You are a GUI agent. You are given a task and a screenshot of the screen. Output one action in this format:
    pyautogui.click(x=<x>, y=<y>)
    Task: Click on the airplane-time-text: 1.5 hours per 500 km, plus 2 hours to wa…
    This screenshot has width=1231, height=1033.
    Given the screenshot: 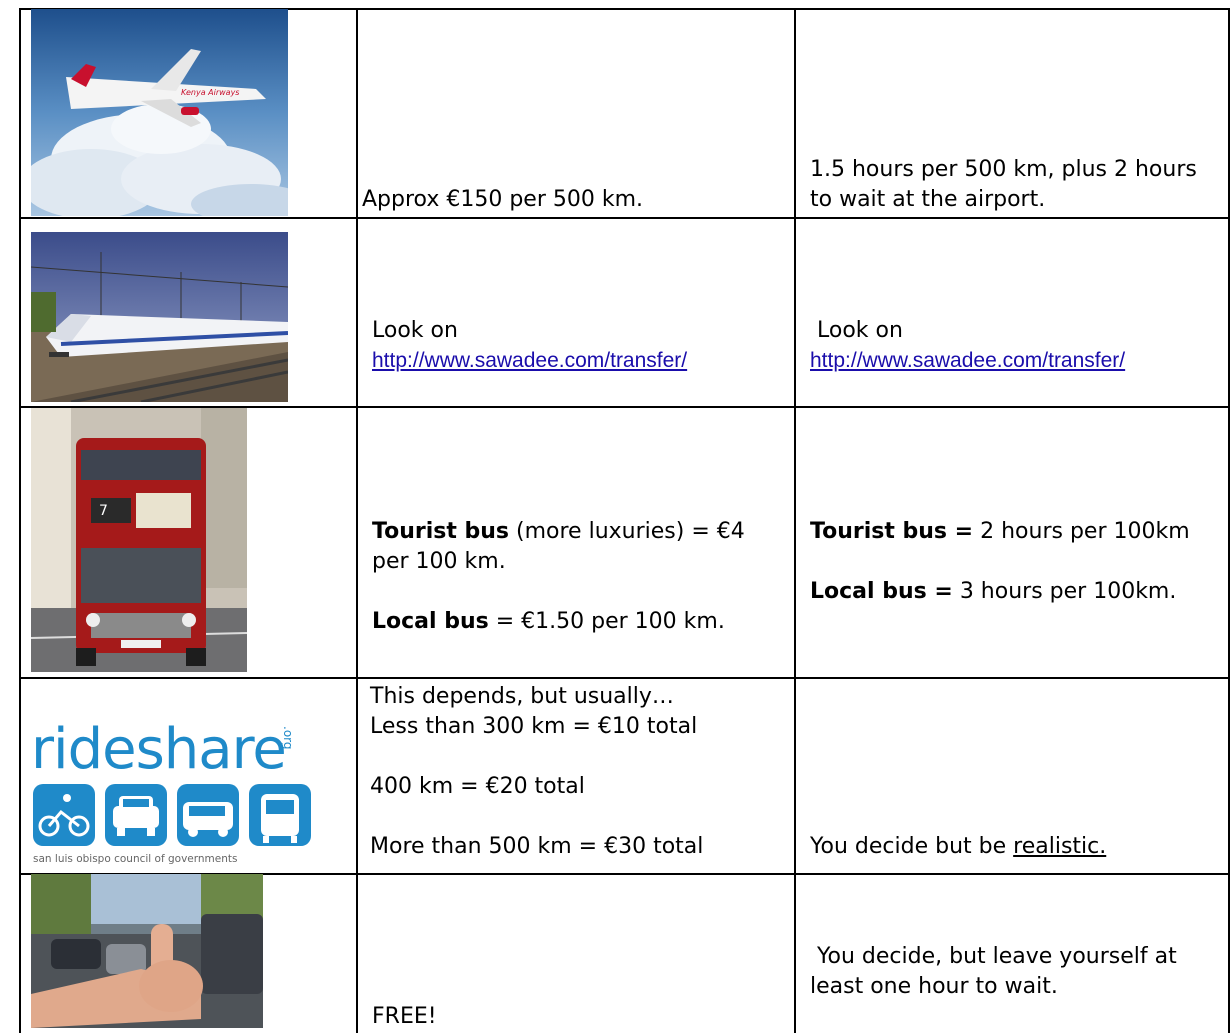 What is the action you would take?
    pyautogui.click(x=1003, y=184)
    